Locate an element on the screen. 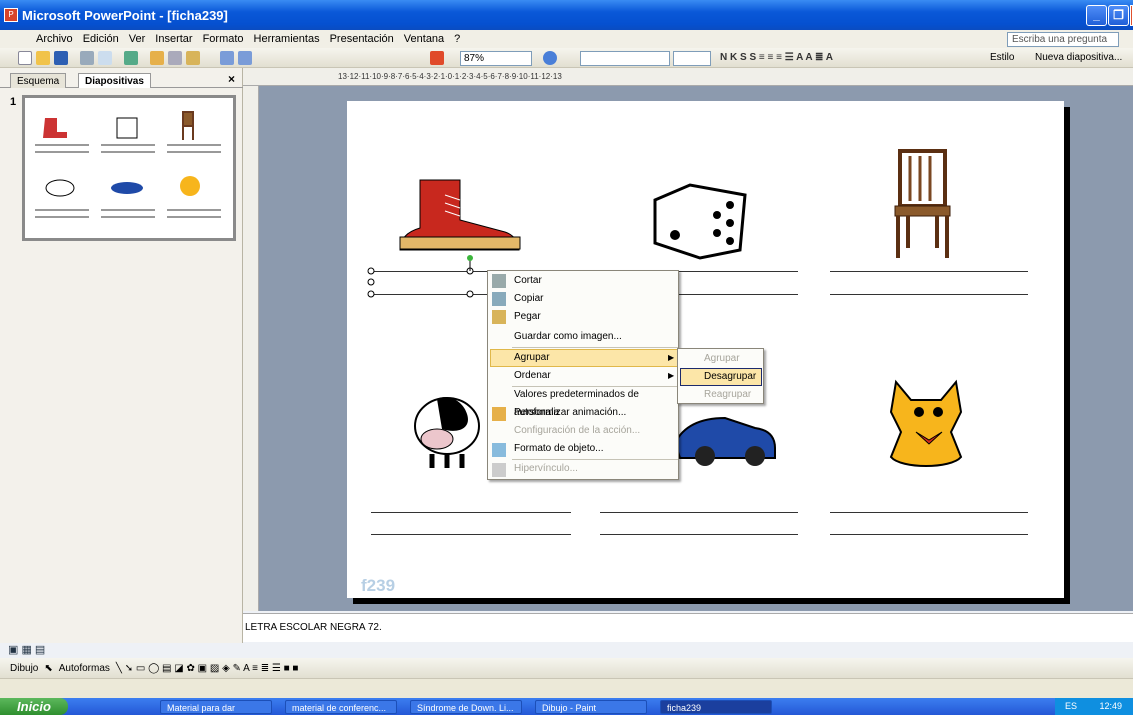 This screenshot has width=1133, height=715. new-icon is located at coordinates (25, 58).